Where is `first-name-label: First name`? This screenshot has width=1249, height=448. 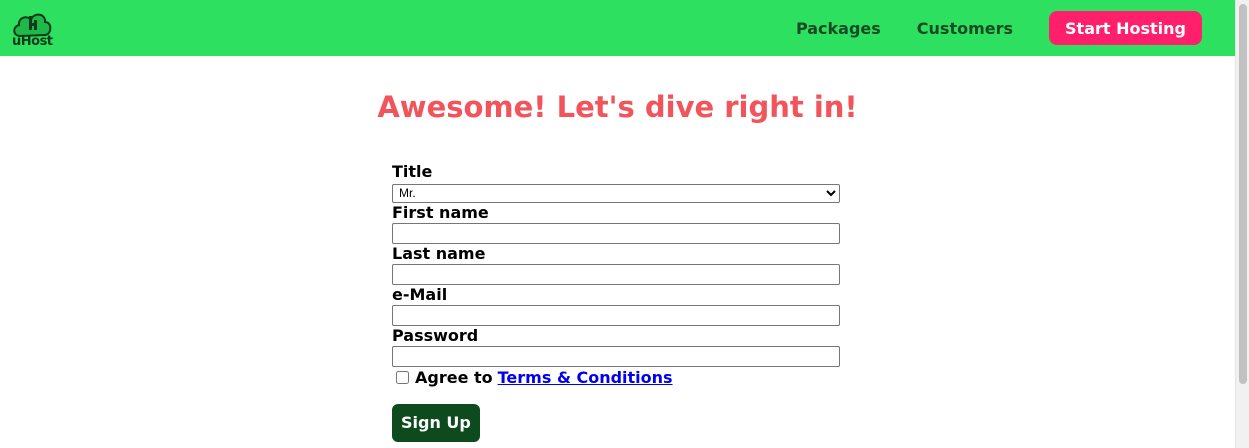 first-name-label: First name is located at coordinates (440, 212).